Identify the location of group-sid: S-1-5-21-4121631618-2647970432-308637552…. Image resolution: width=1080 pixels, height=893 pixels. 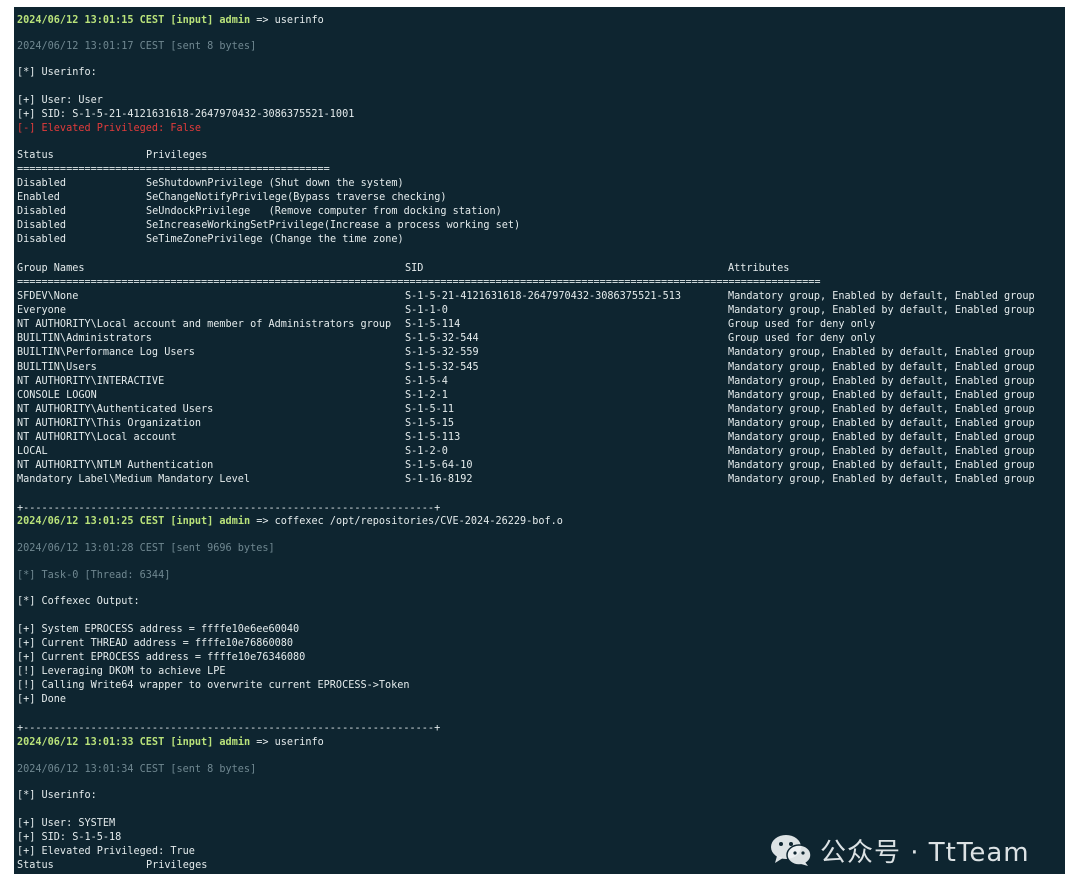
(543, 296).